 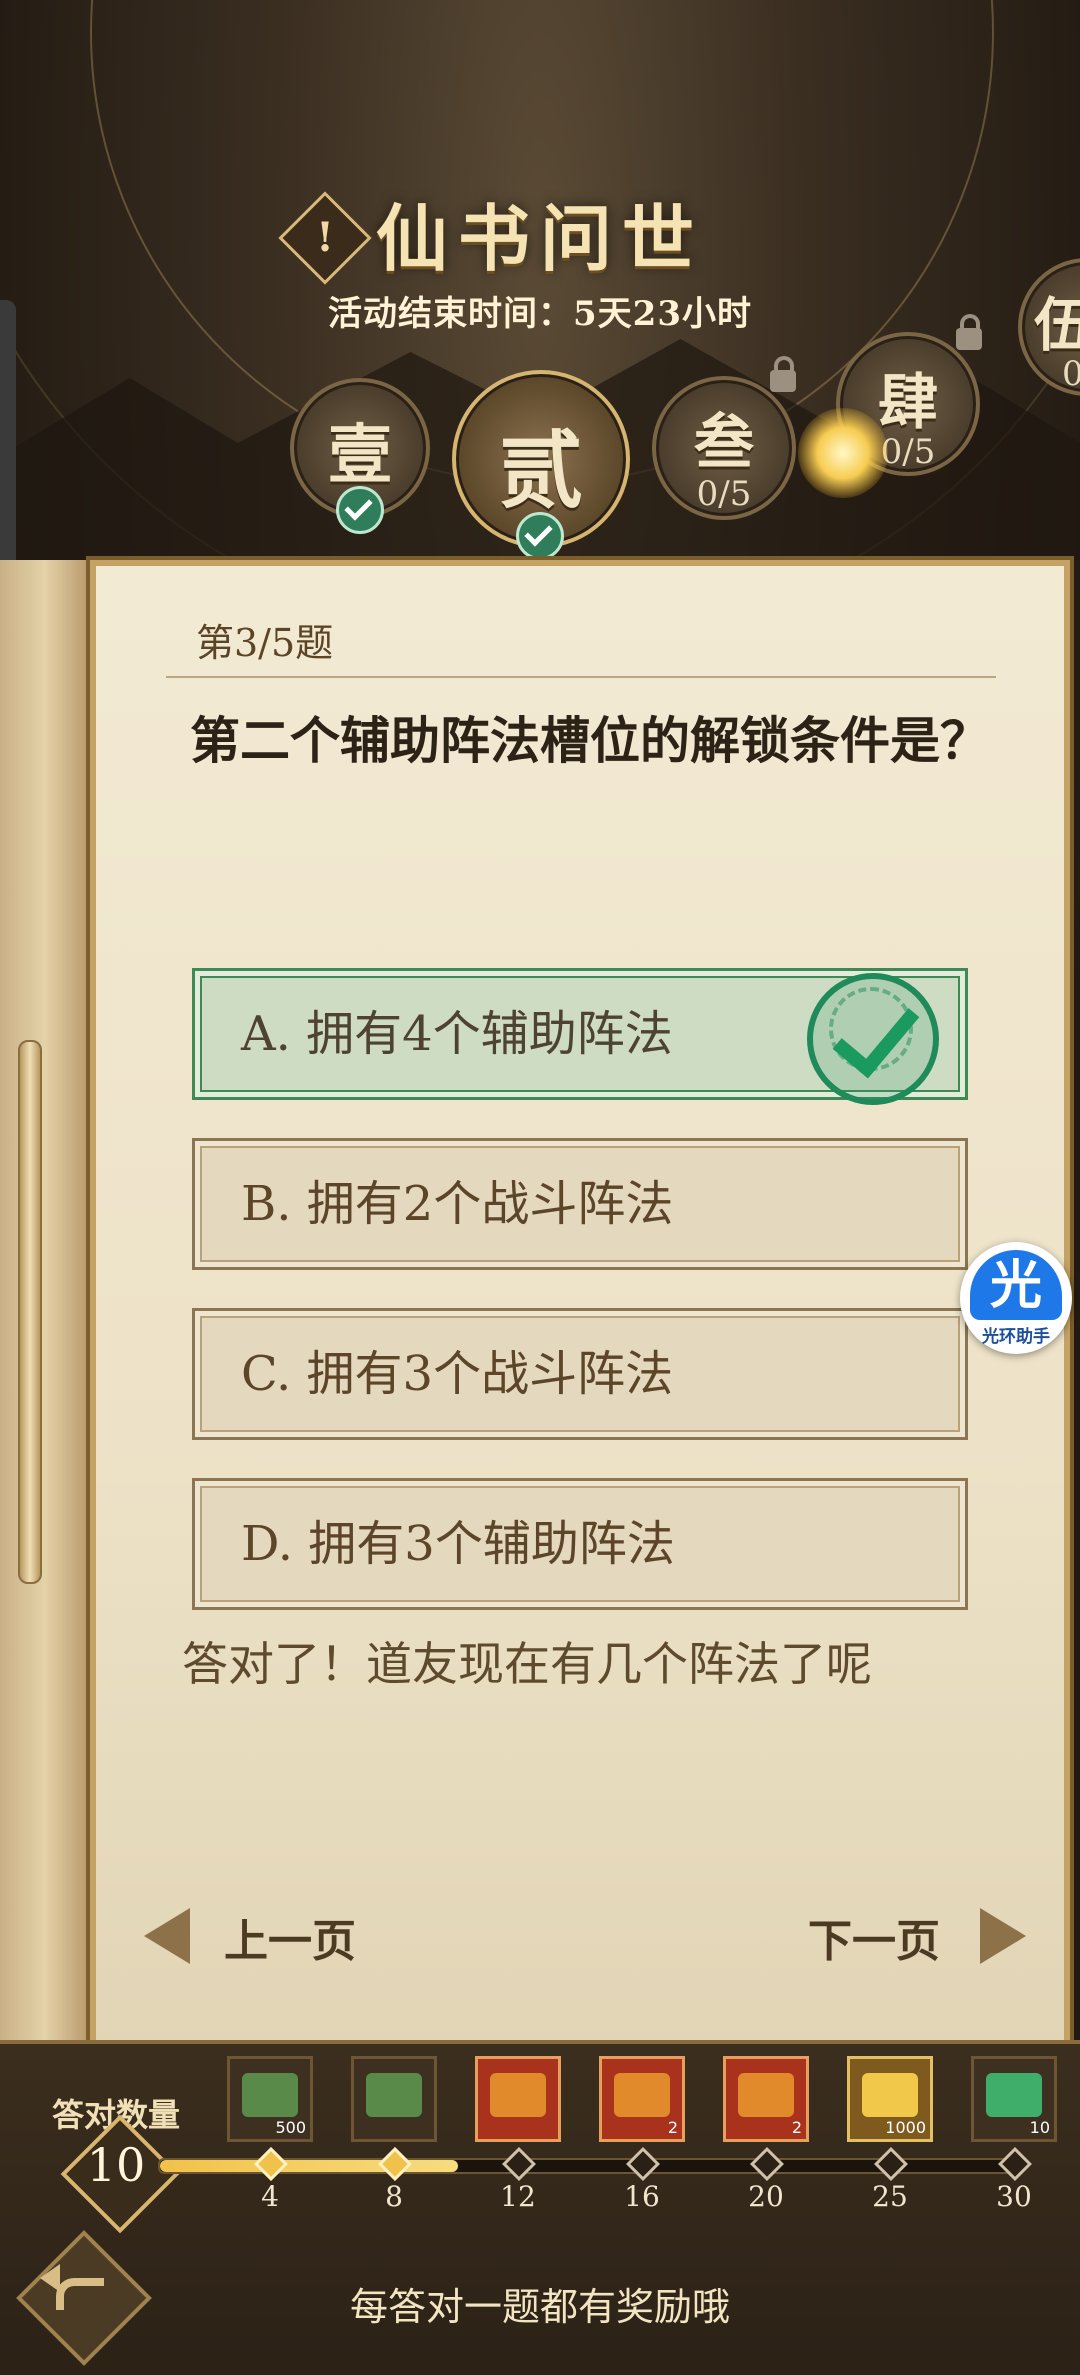 I want to click on chapter-label: 贰, so click(x=540, y=470).